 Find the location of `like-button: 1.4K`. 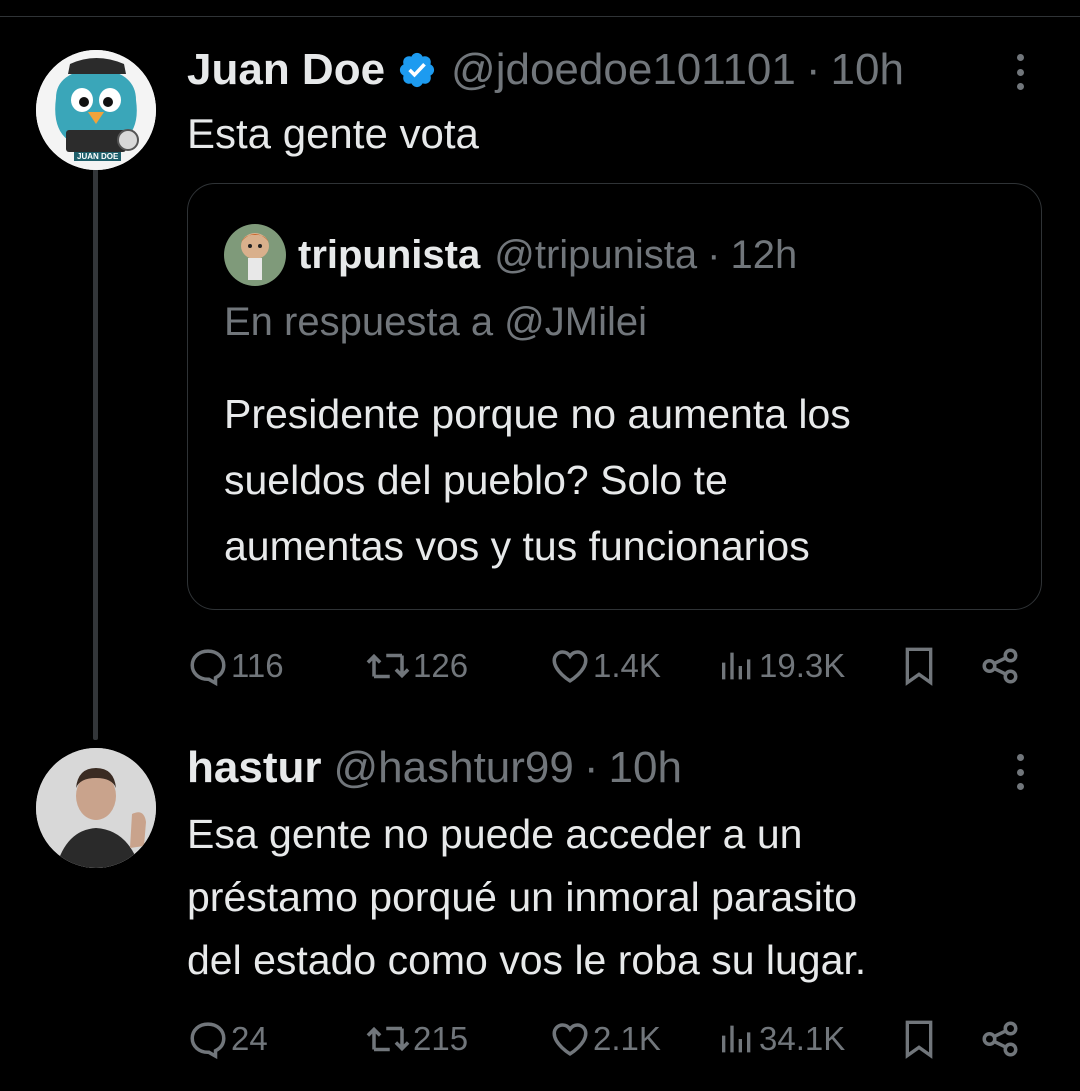

like-button: 1.4K is located at coordinates (605, 666).